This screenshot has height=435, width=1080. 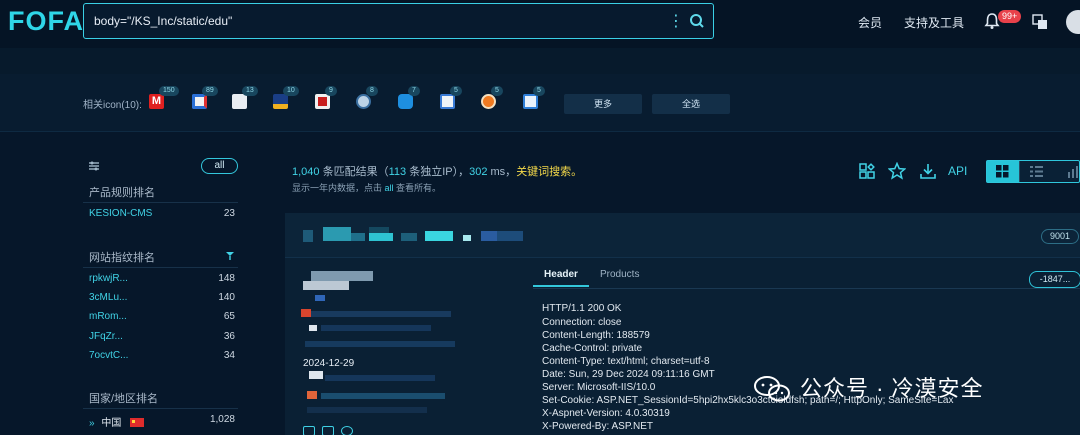 I want to click on result-summary: 1,040 条匹配结果（113 条独立IP），302 ms，关键词搜索。, so click(x=437, y=171).